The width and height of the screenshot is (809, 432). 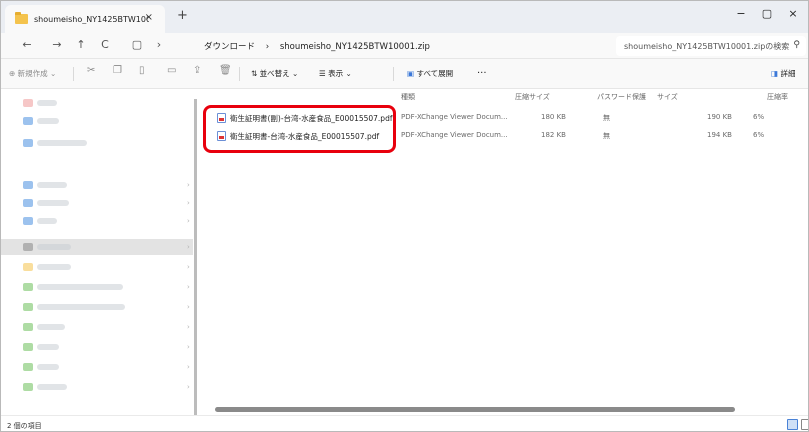 What do you see at coordinates (117, 70) in the screenshot?
I see `copy-icon: ❐` at bounding box center [117, 70].